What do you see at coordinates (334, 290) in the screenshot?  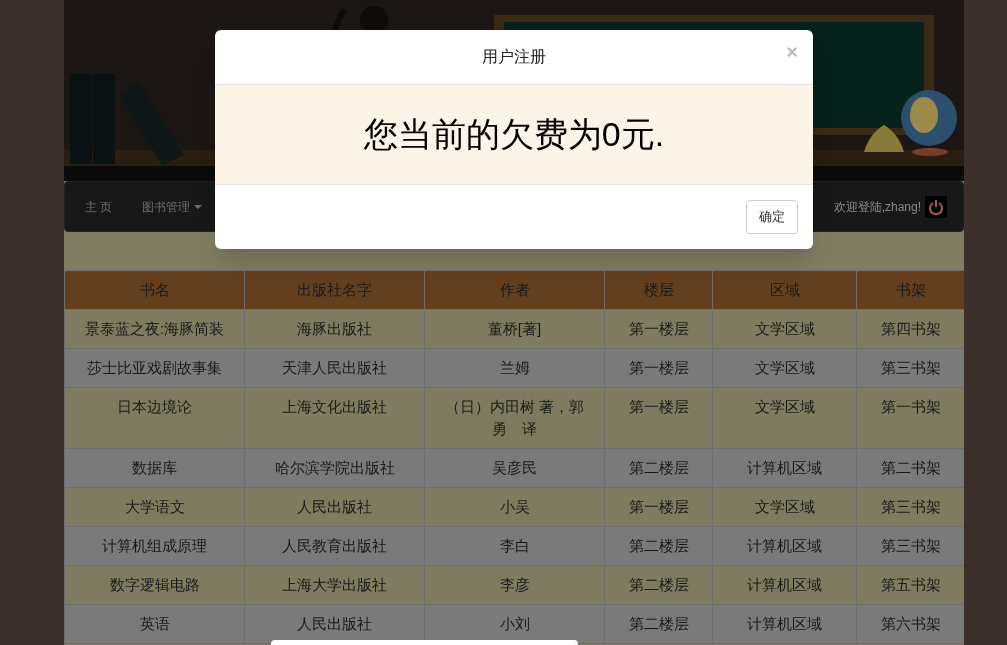 I see `column-header: 出版社名字` at bounding box center [334, 290].